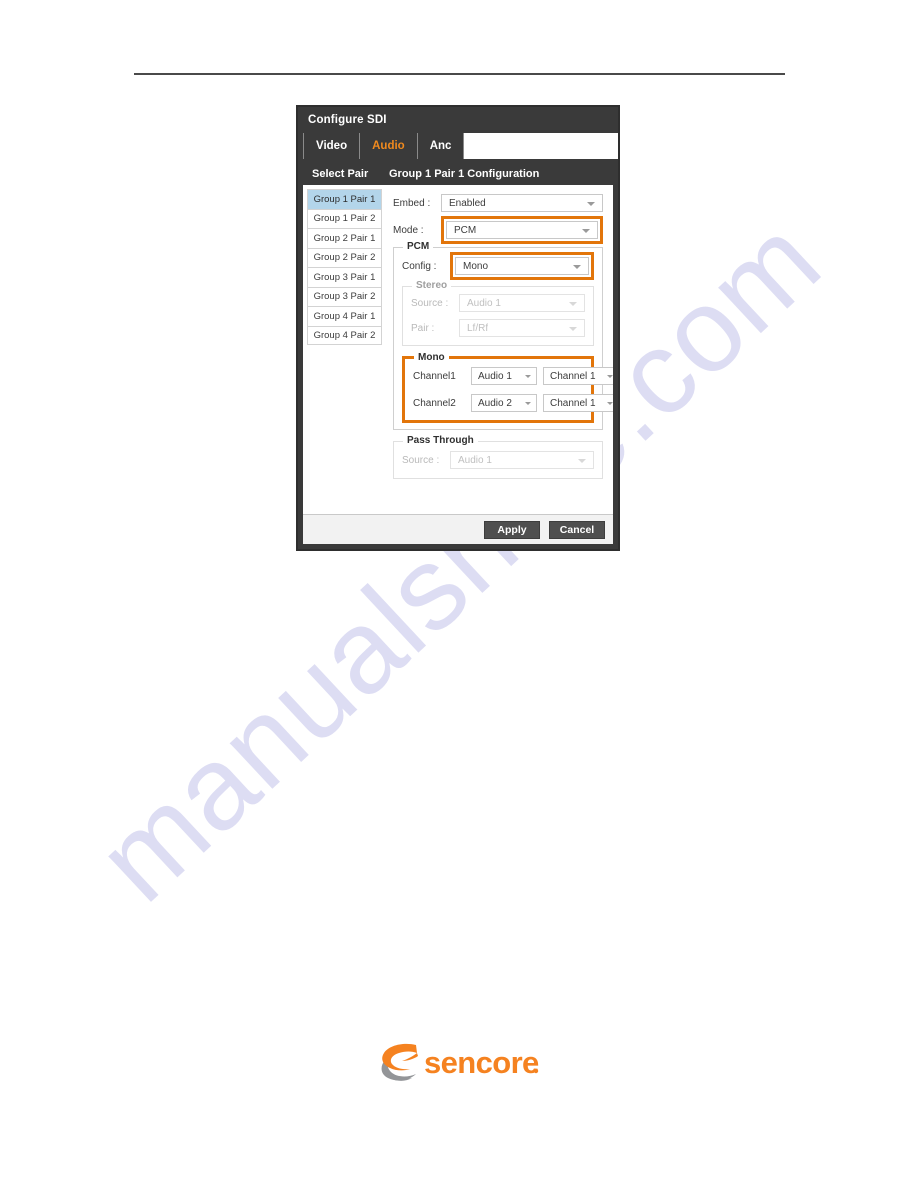 The image size is (918, 1188). I want to click on cancel-button: Cancel, so click(577, 529).